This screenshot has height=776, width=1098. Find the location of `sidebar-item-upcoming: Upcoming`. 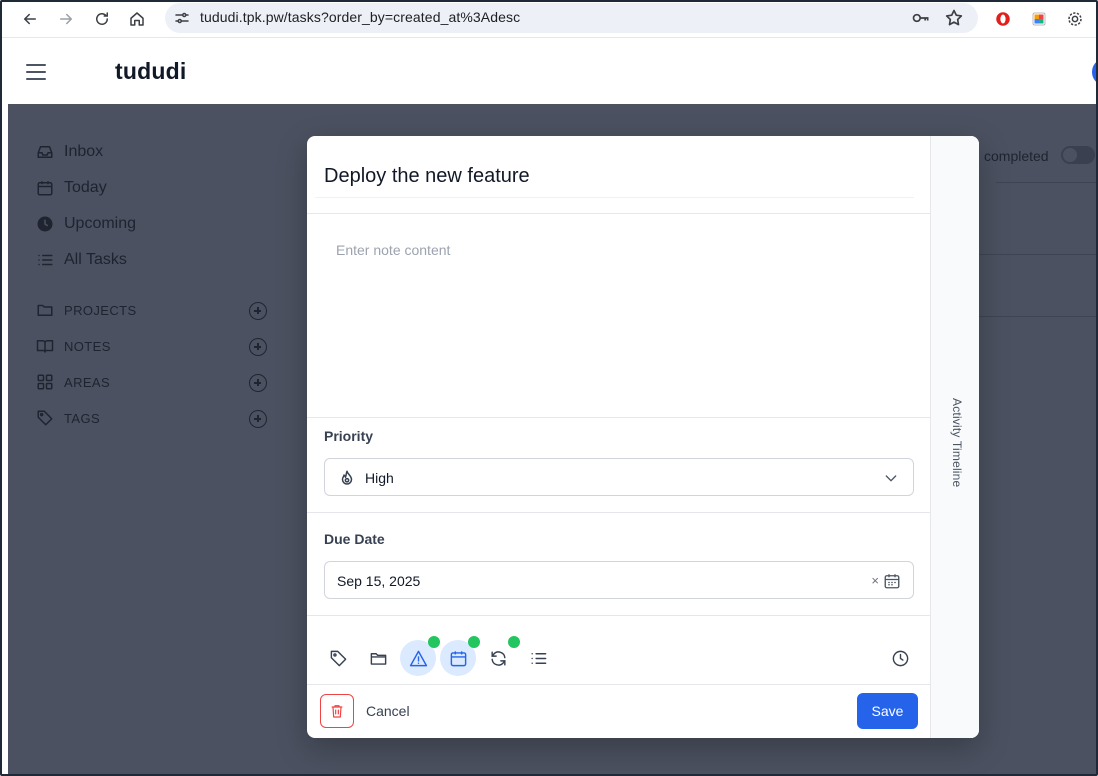

sidebar-item-upcoming: Upcoming is located at coordinates (86, 224).